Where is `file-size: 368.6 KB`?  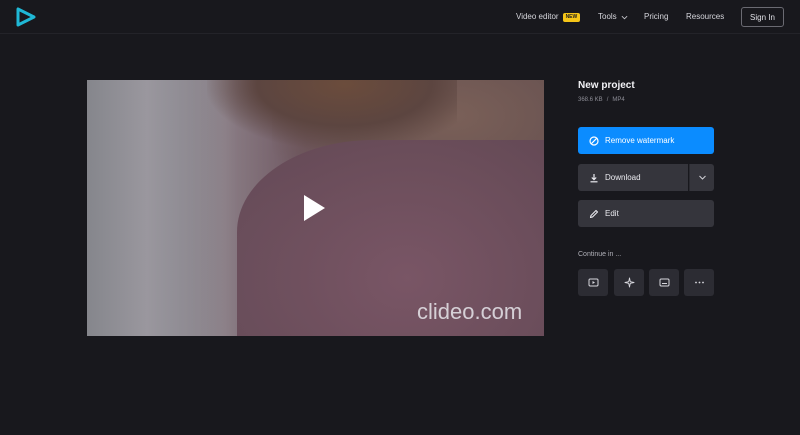 file-size: 368.6 KB is located at coordinates (590, 100).